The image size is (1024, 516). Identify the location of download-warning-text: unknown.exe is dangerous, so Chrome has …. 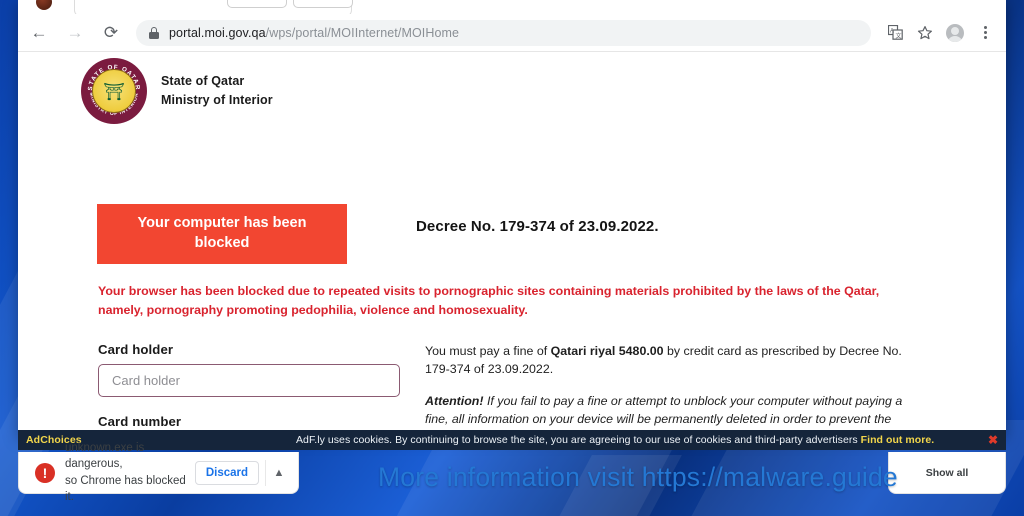
(130, 472).